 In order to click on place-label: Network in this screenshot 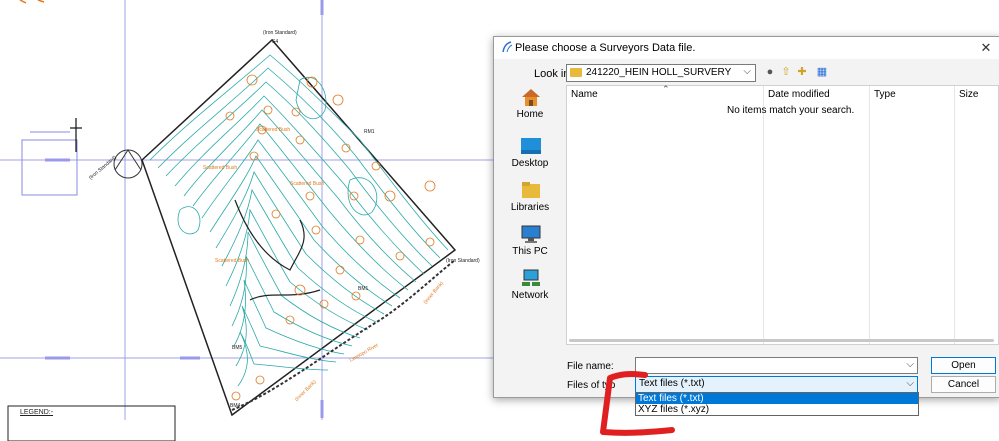, I will do `click(530, 295)`.